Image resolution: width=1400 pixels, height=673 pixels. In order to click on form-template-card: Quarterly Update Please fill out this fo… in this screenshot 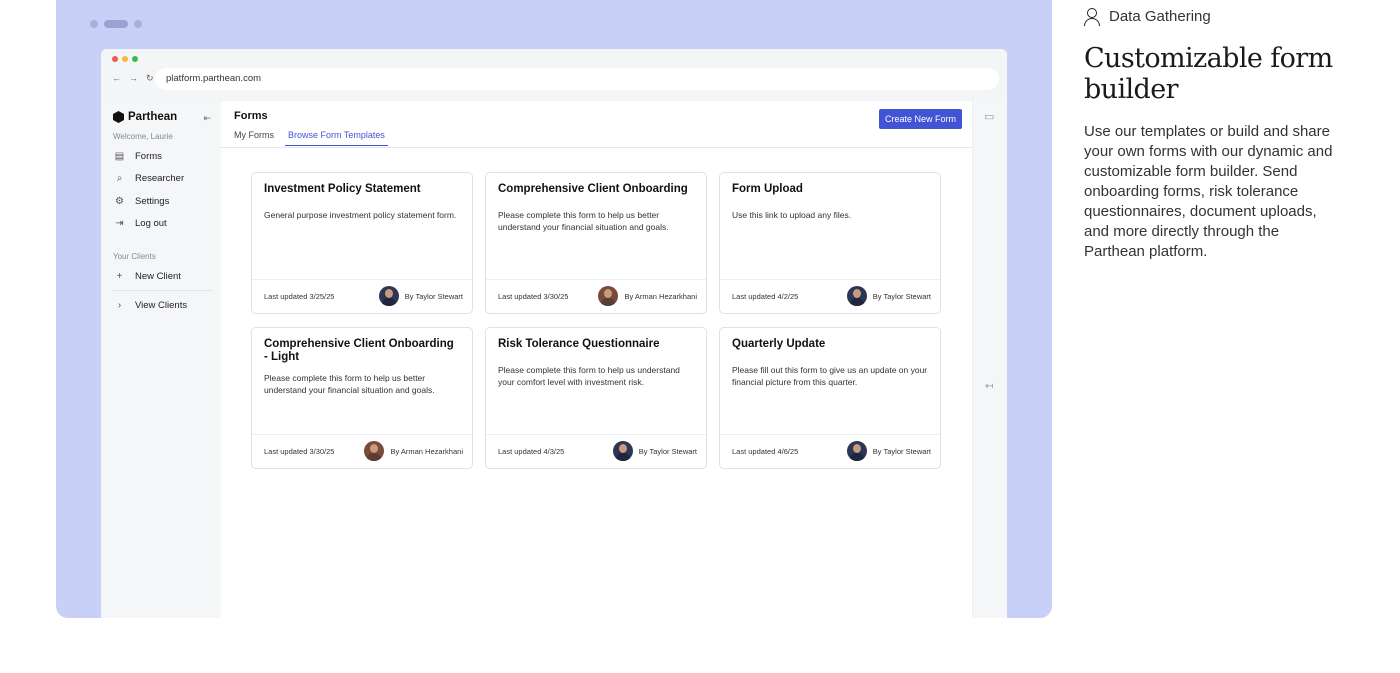, I will do `click(830, 398)`.